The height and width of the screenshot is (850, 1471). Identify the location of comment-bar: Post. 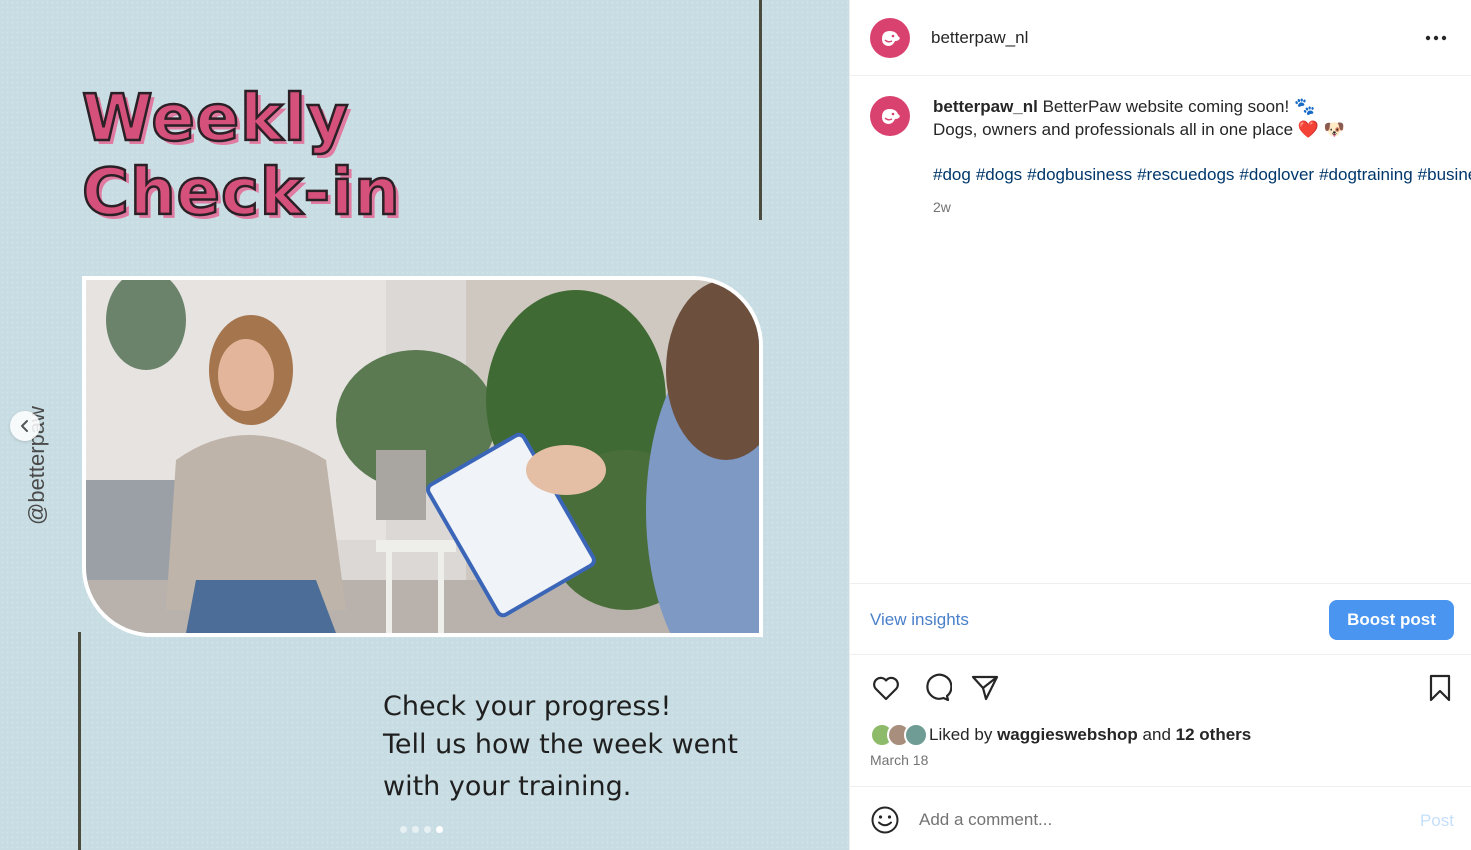
(1160, 818).